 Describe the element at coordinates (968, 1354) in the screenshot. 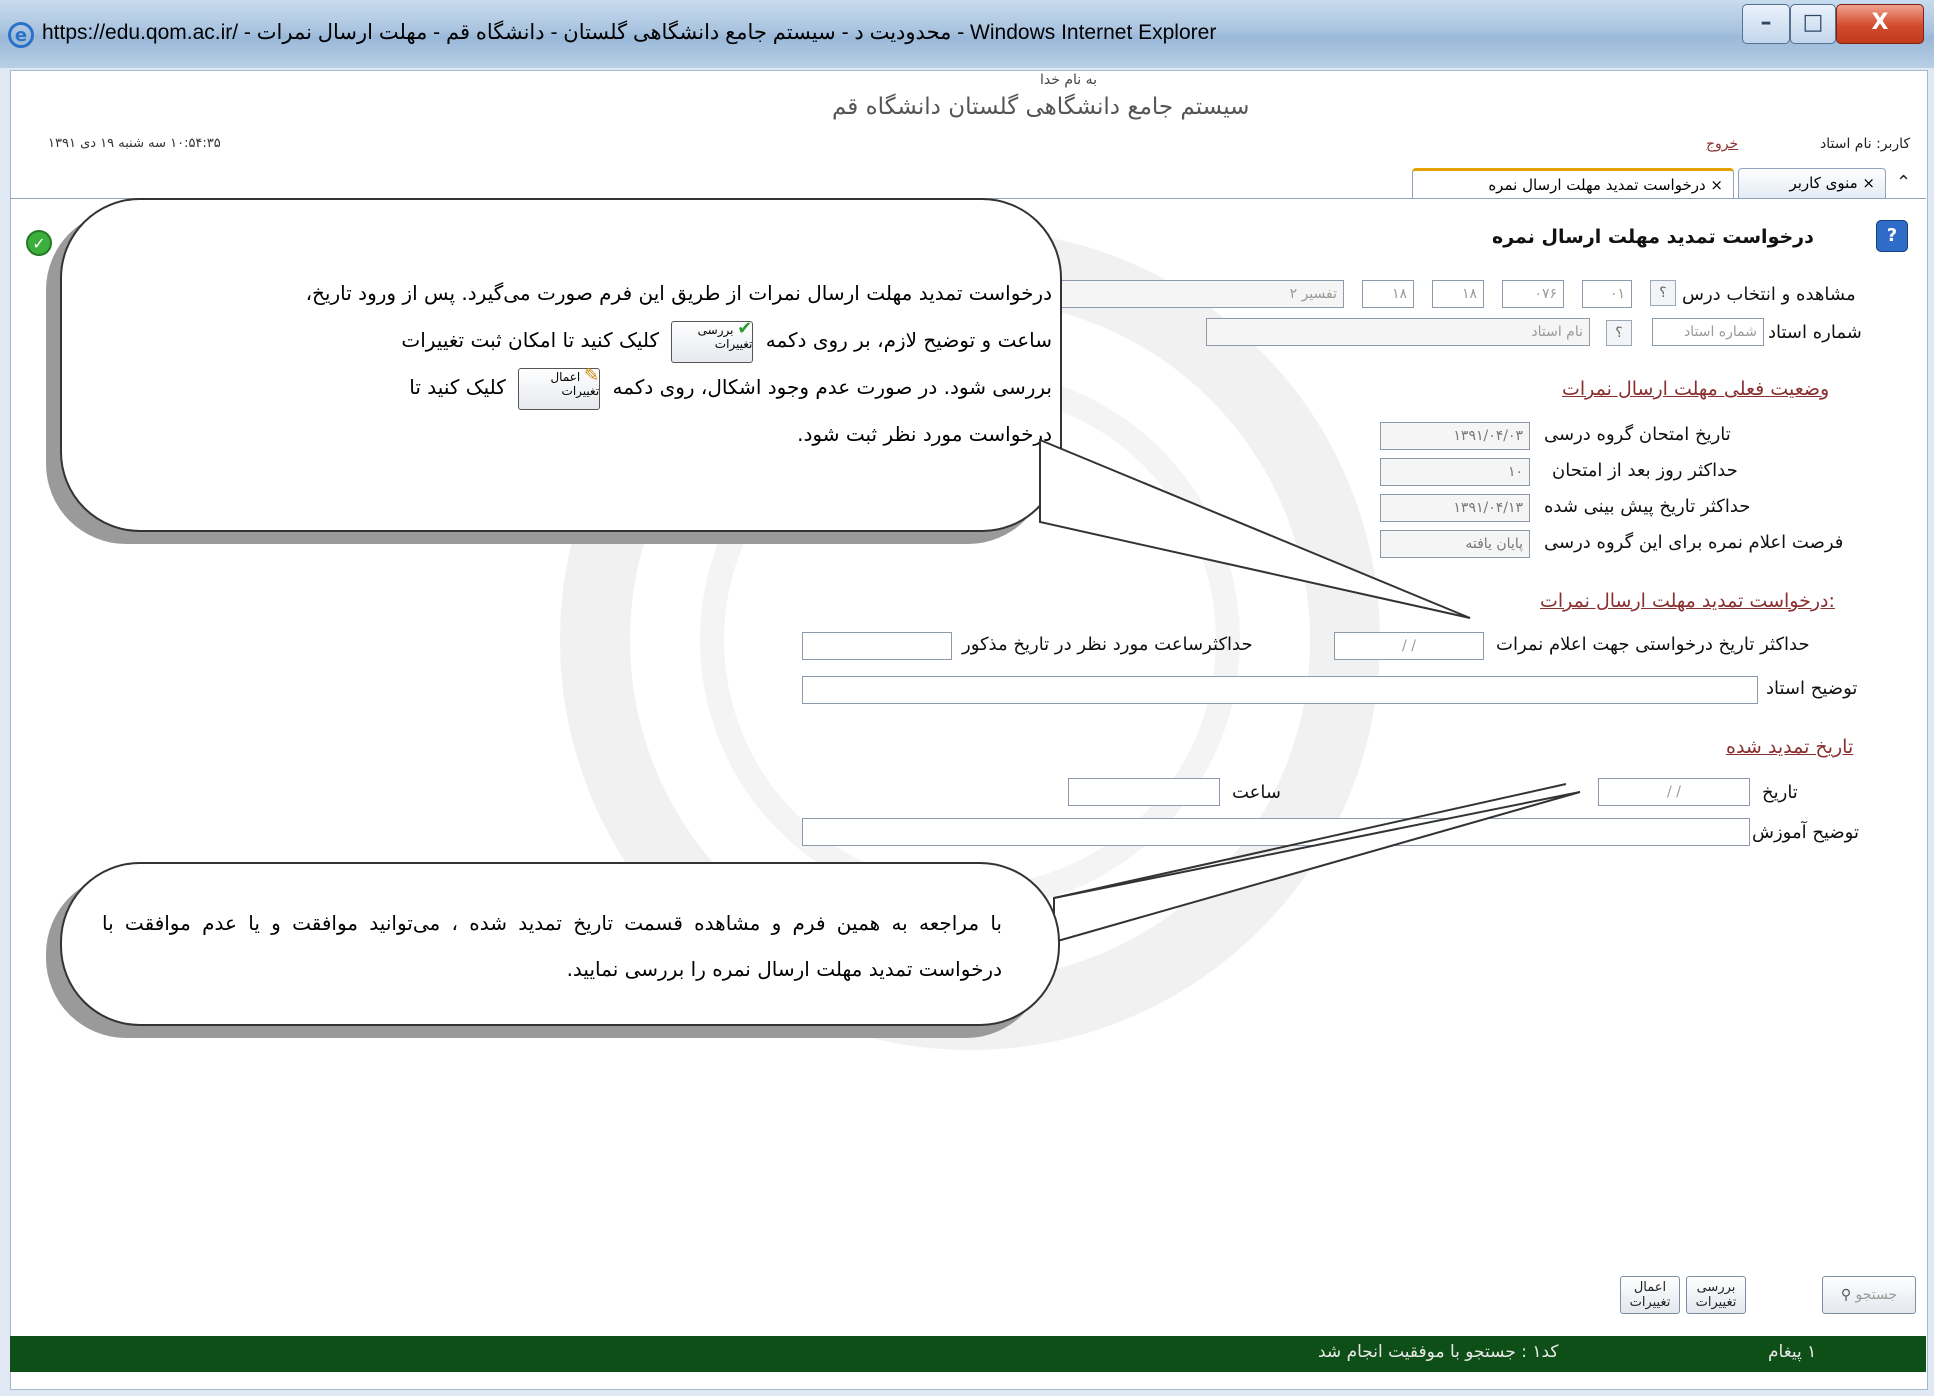

I see `status-bar` at that location.